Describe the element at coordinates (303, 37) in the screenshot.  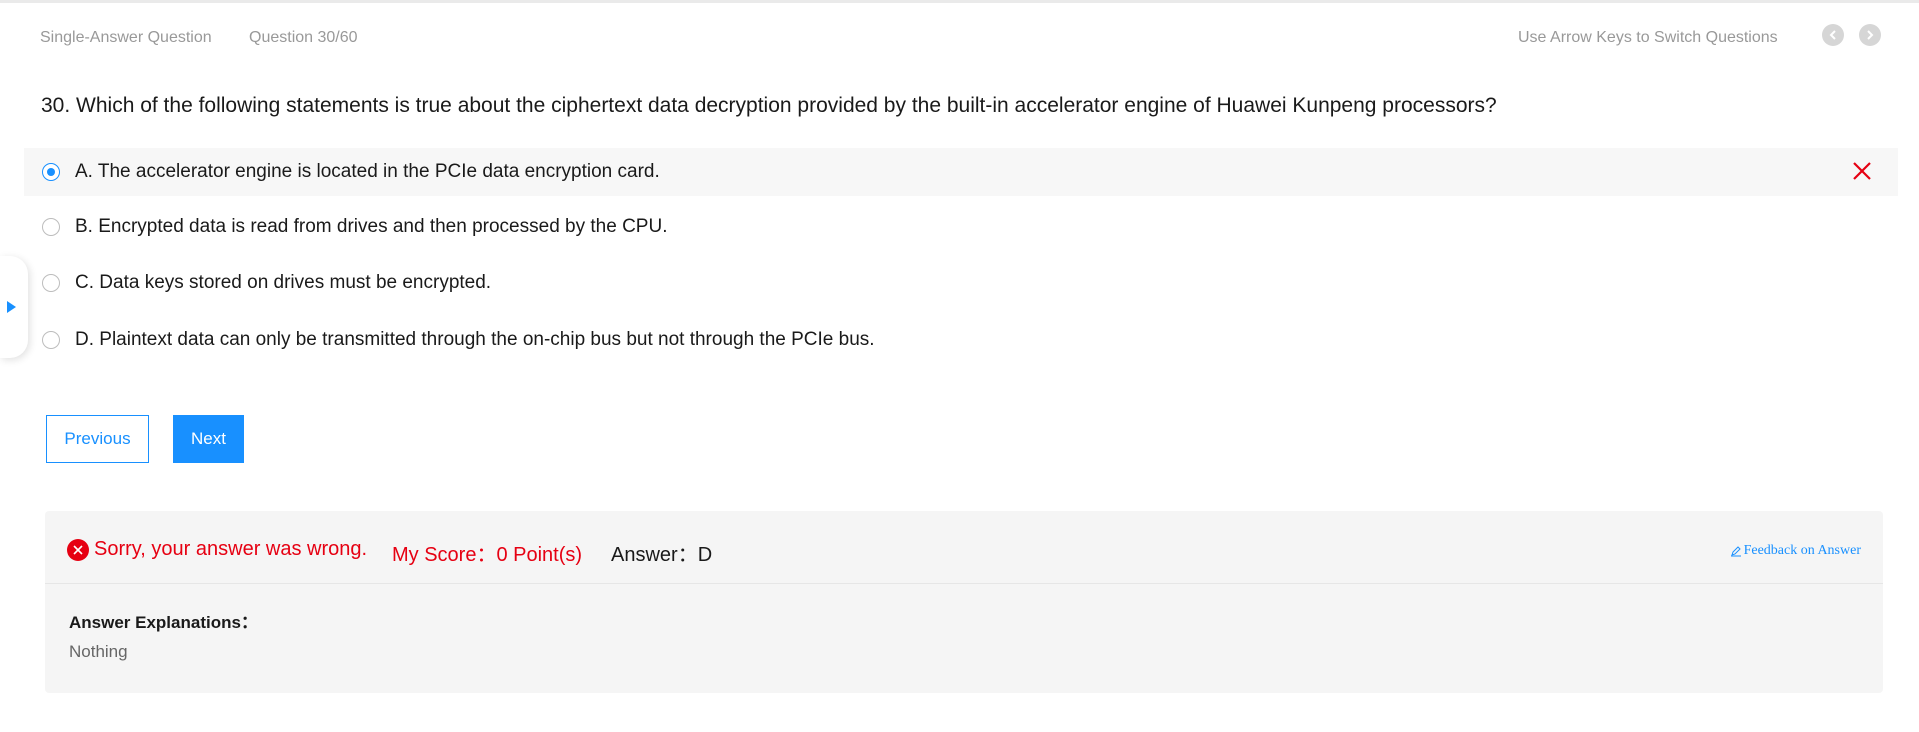
I see `question-progress-label: Question 30/60` at that location.